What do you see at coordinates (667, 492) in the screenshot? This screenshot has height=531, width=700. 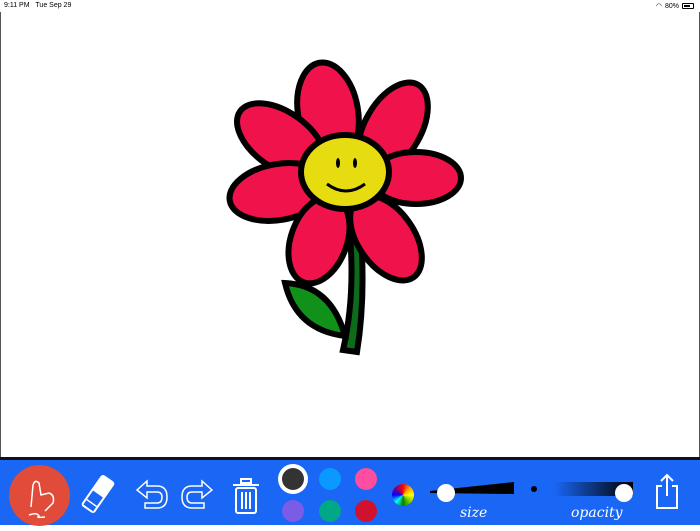 I see `share-button` at bounding box center [667, 492].